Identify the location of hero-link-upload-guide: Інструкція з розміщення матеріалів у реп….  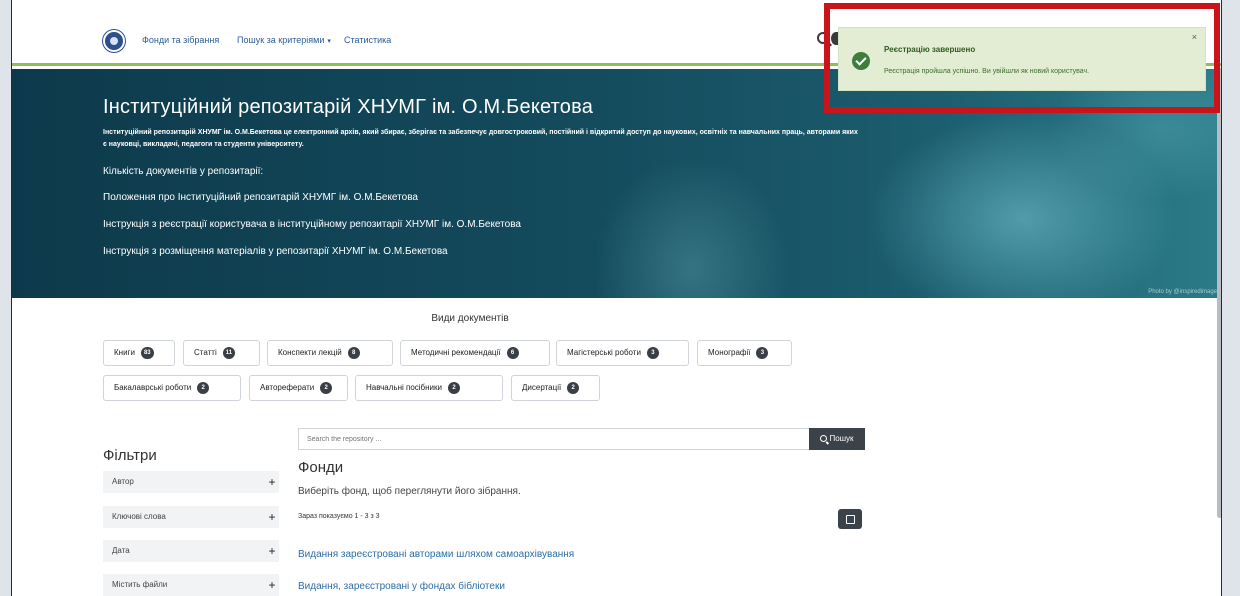
(275, 251).